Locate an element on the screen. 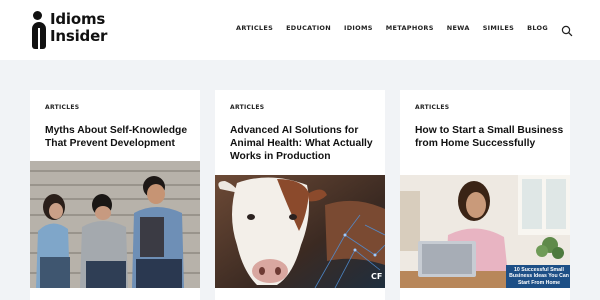  nav-education: EDUCATION is located at coordinates (308, 28).